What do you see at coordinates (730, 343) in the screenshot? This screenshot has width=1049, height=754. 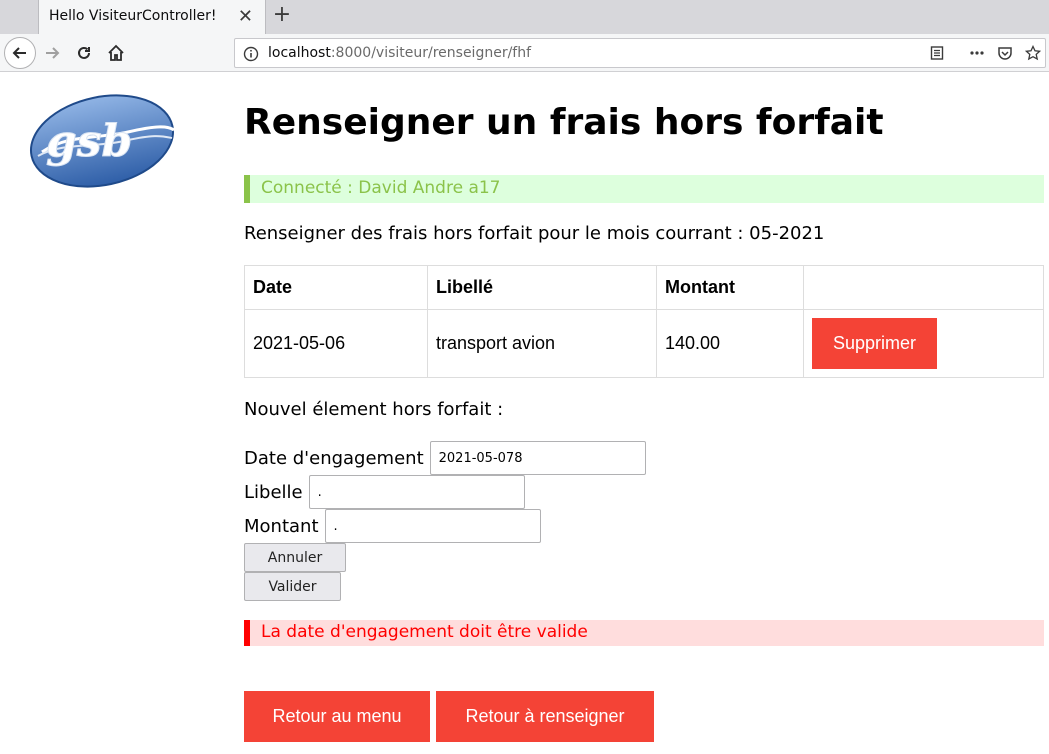 I see `cell-montant: 140.00` at bounding box center [730, 343].